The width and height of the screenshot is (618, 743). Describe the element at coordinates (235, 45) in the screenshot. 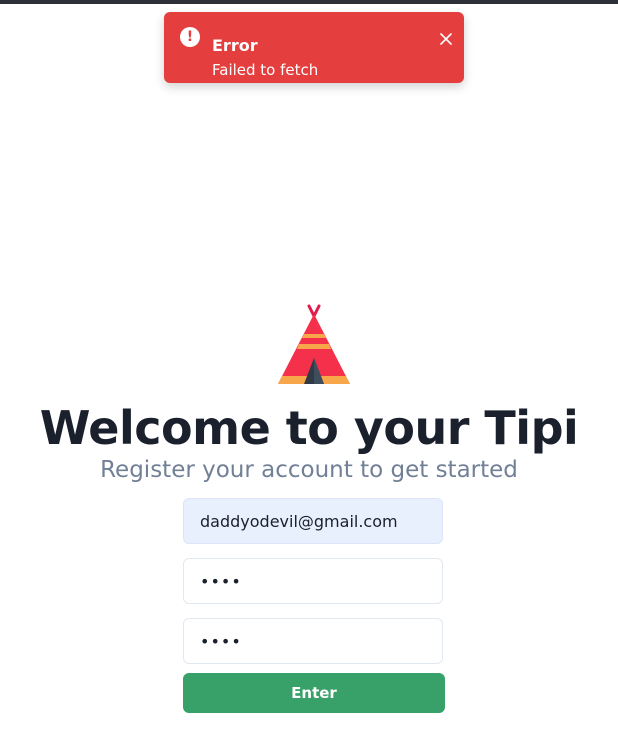

I see `toast-title: Error` at that location.